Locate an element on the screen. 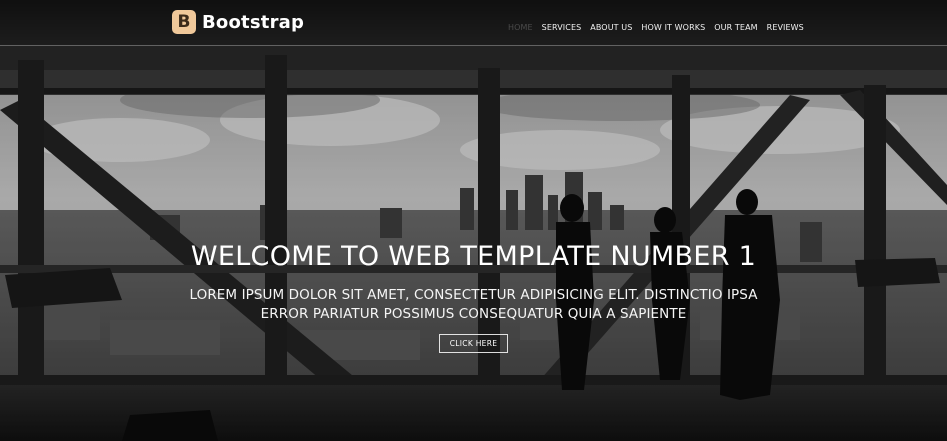  nav-item-services: SERVICES is located at coordinates (562, 26).